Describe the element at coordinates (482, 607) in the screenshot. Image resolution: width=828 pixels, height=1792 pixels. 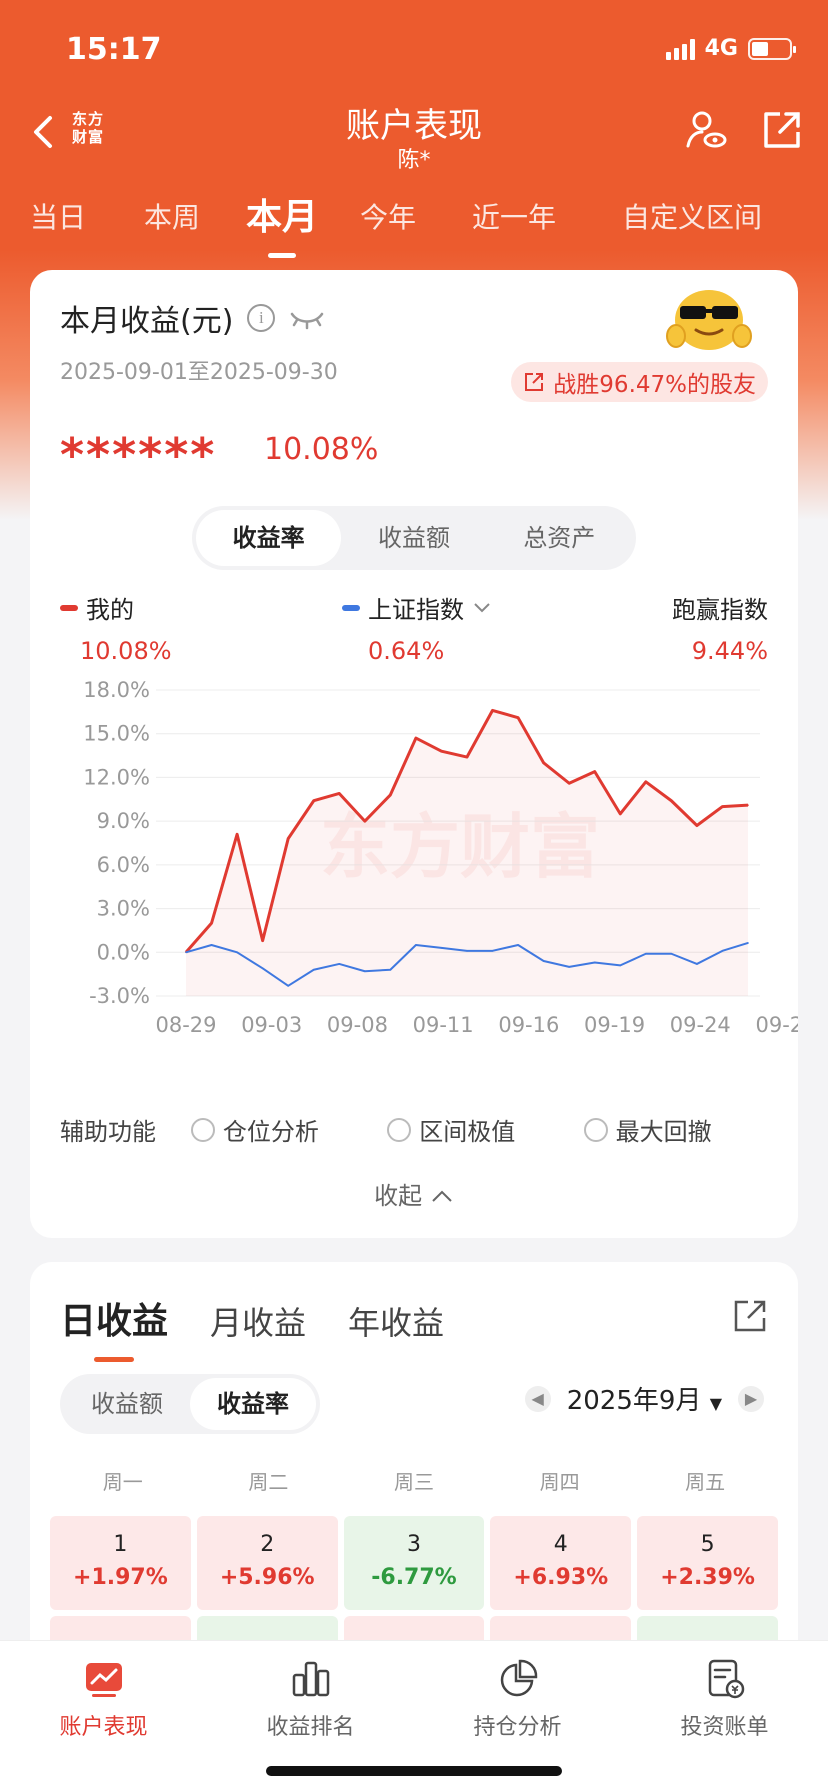
I see `chevron-down-icon` at that location.